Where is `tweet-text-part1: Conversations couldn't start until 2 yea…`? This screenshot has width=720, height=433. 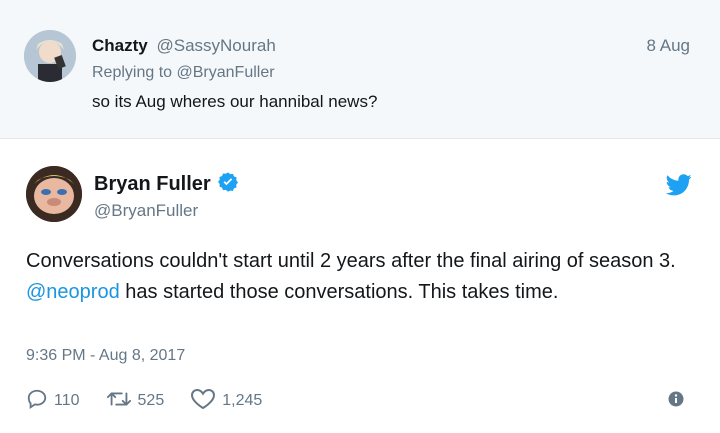
tweet-text-part1: Conversations couldn't start until 2 yea… is located at coordinates (351, 261).